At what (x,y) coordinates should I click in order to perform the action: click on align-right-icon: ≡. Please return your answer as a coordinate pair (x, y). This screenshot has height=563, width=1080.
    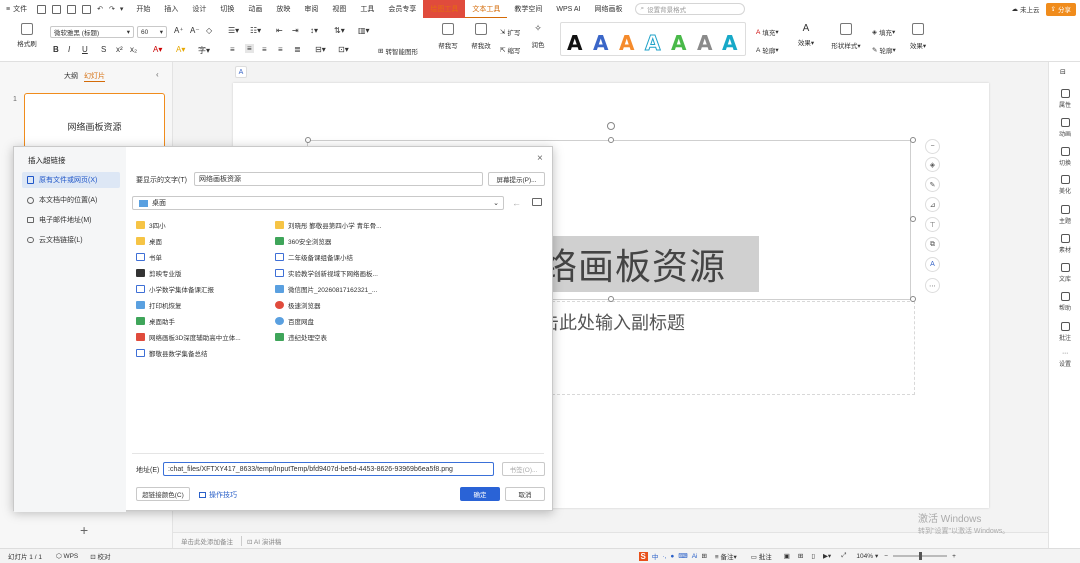
    Looking at the image, I should click on (264, 49).